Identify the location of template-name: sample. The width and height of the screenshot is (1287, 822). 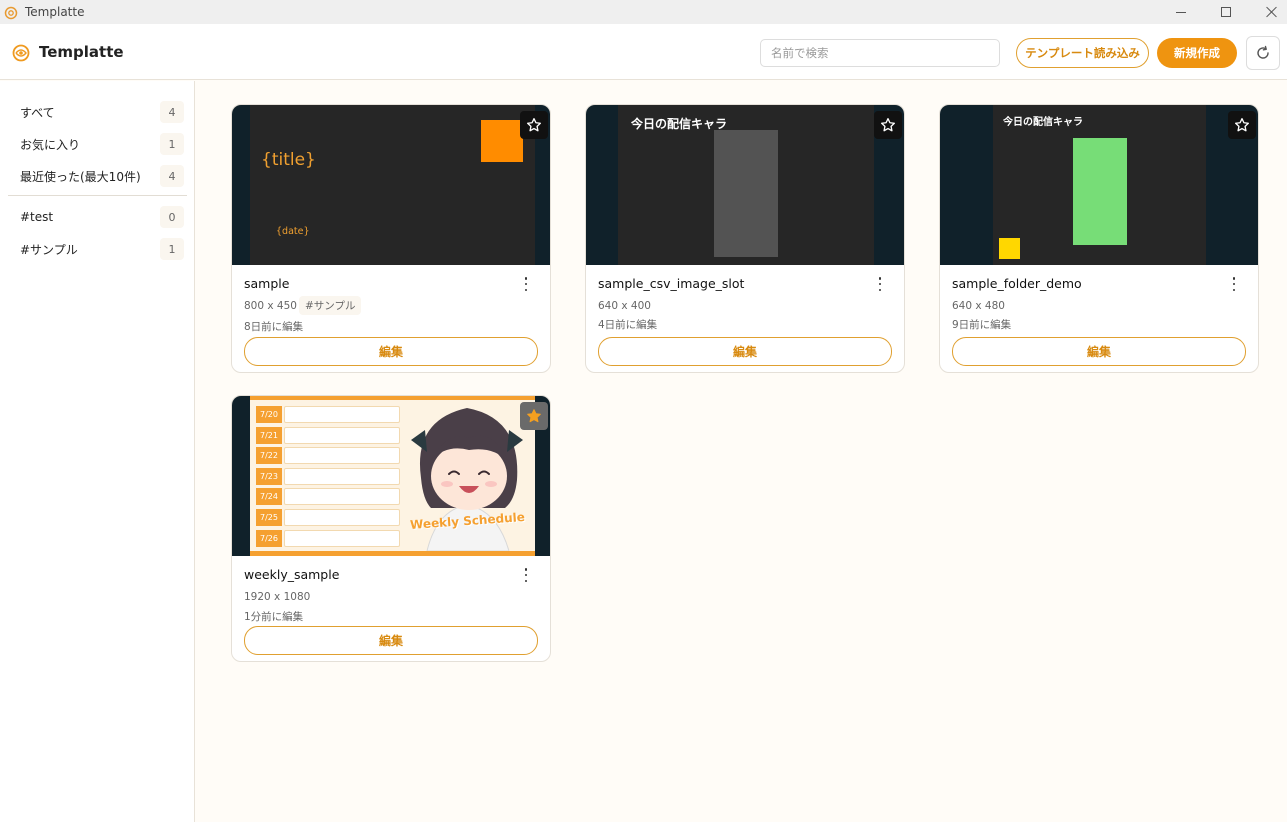
(267, 283).